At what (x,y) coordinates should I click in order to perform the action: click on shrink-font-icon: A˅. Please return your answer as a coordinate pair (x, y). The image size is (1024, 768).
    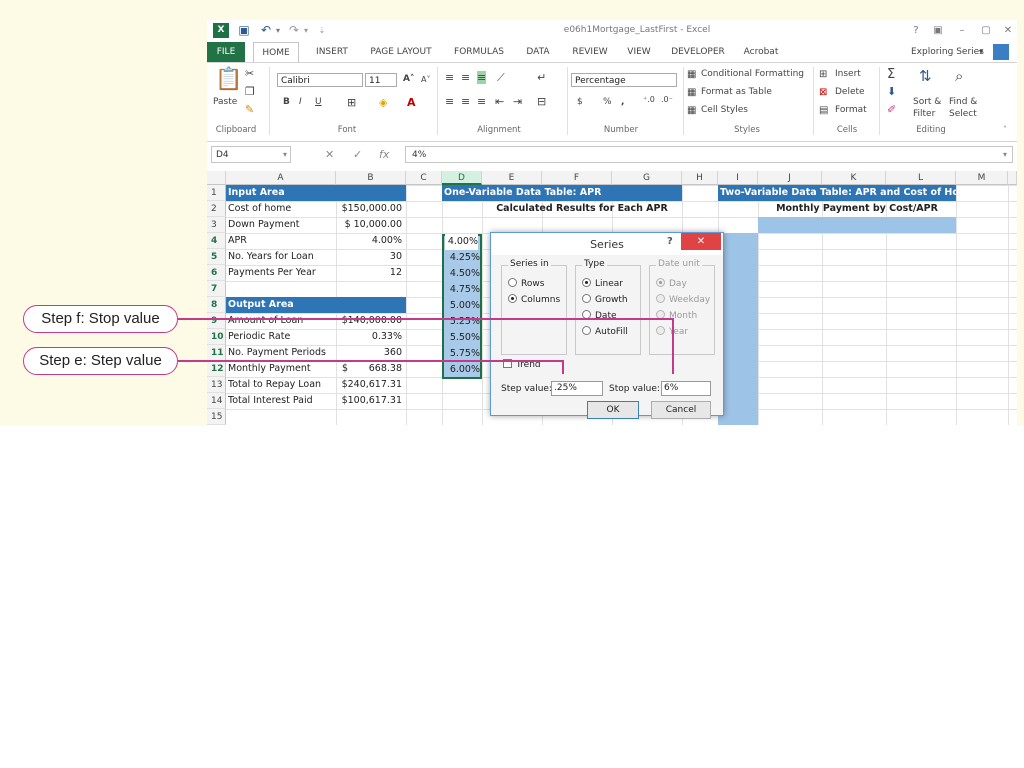
    Looking at the image, I should click on (425, 79).